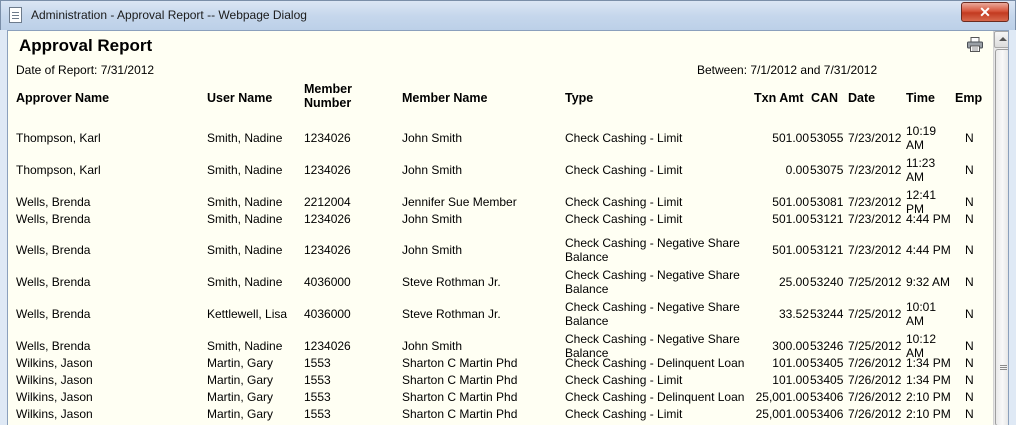  Describe the element at coordinates (579, 98) in the screenshot. I see `column-header-type: Type` at that location.